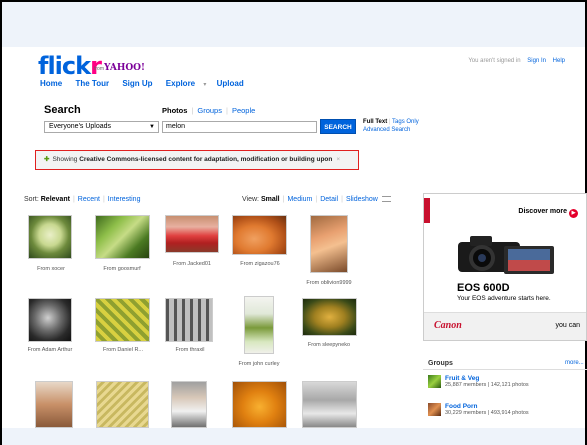 This screenshot has height=445, width=587. I want to click on groups-title: Groups, so click(440, 363).